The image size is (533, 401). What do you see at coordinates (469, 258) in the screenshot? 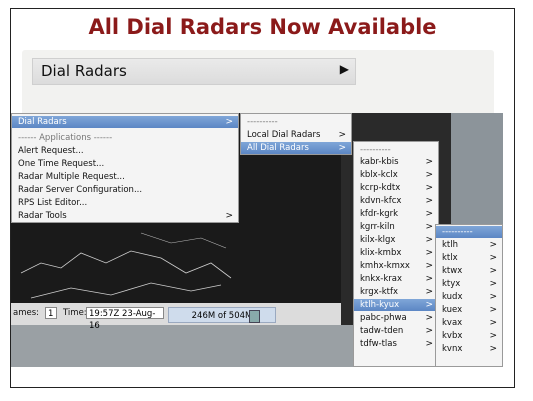
I see `menu-item-ktlx: ktlx >` at bounding box center [469, 258].